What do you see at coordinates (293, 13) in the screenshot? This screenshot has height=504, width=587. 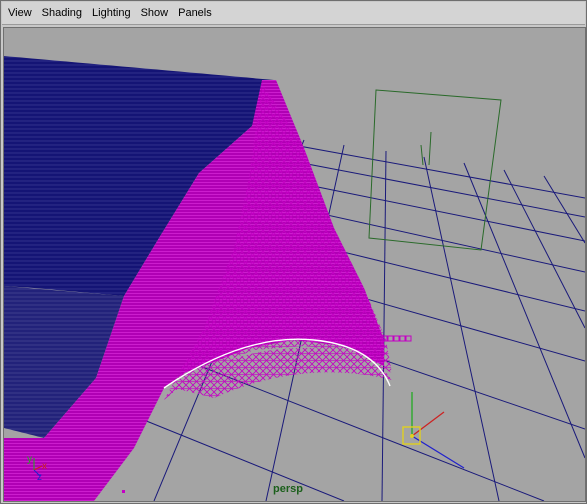 I see `panel-menubar: View Shading Lighting Show Panels` at bounding box center [293, 13].